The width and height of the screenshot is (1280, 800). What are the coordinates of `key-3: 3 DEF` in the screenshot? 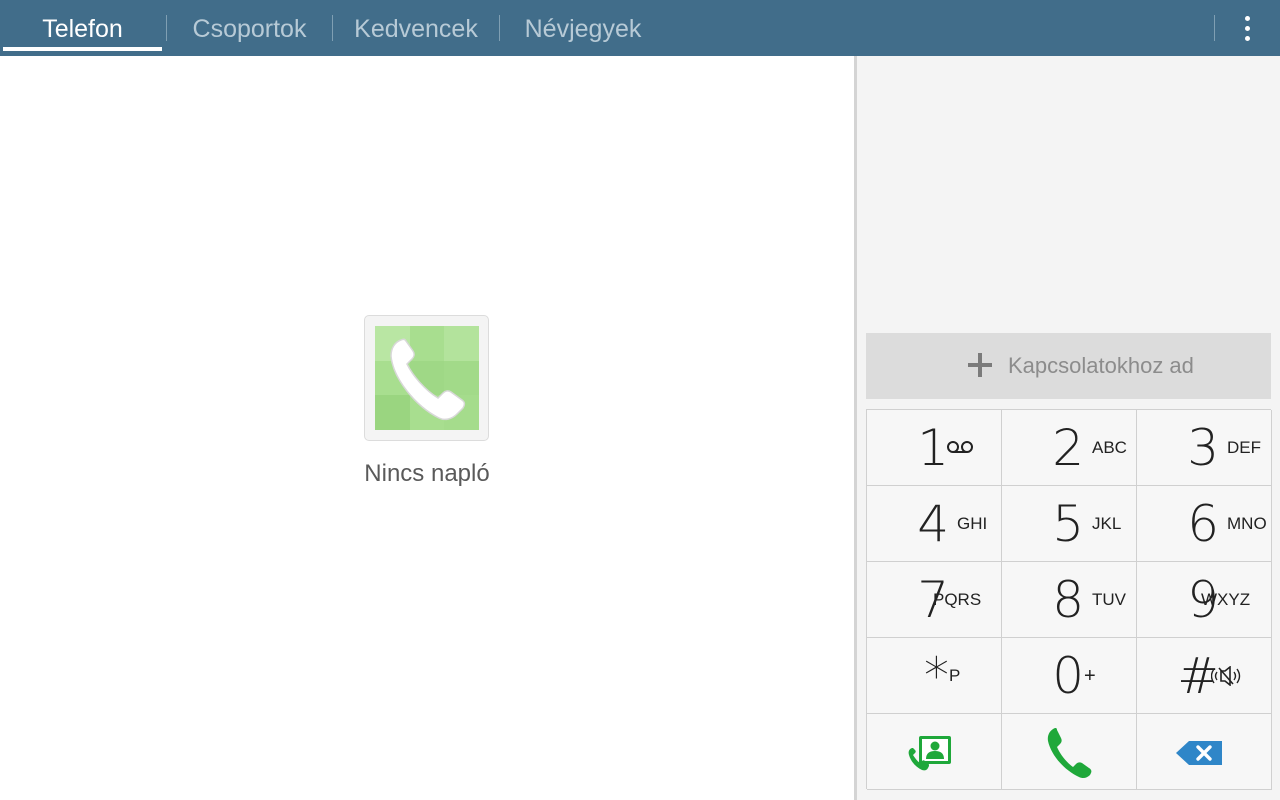 It's located at (1204, 448).